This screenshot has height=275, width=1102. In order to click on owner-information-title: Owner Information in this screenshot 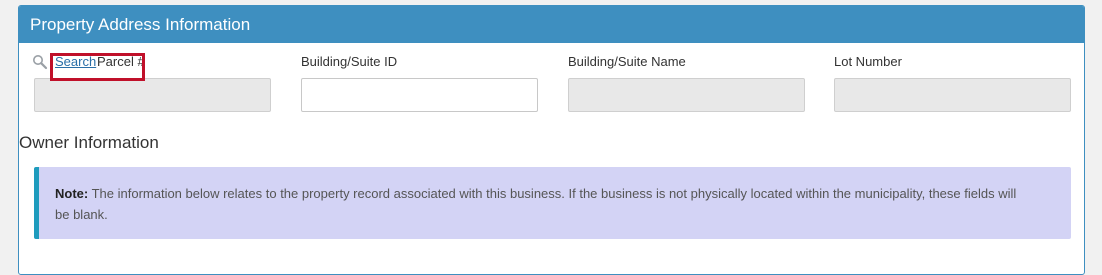, I will do `click(89, 142)`.